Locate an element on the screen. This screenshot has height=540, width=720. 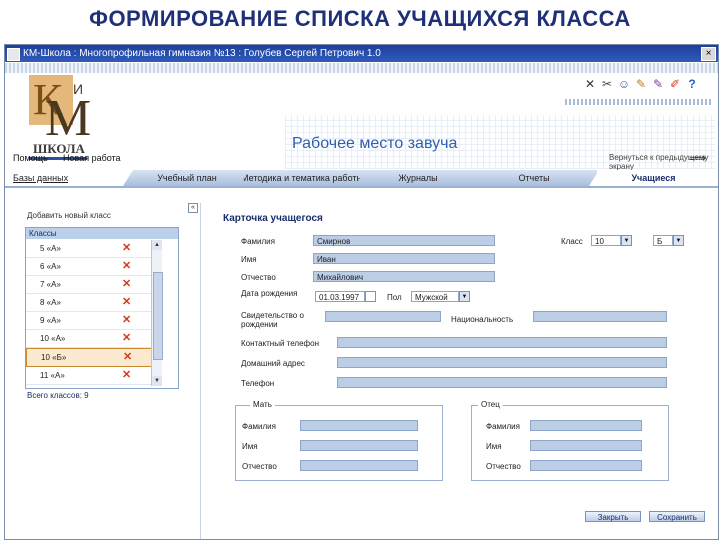
card-title: Карточка учащегося is located at coordinates (273, 218).